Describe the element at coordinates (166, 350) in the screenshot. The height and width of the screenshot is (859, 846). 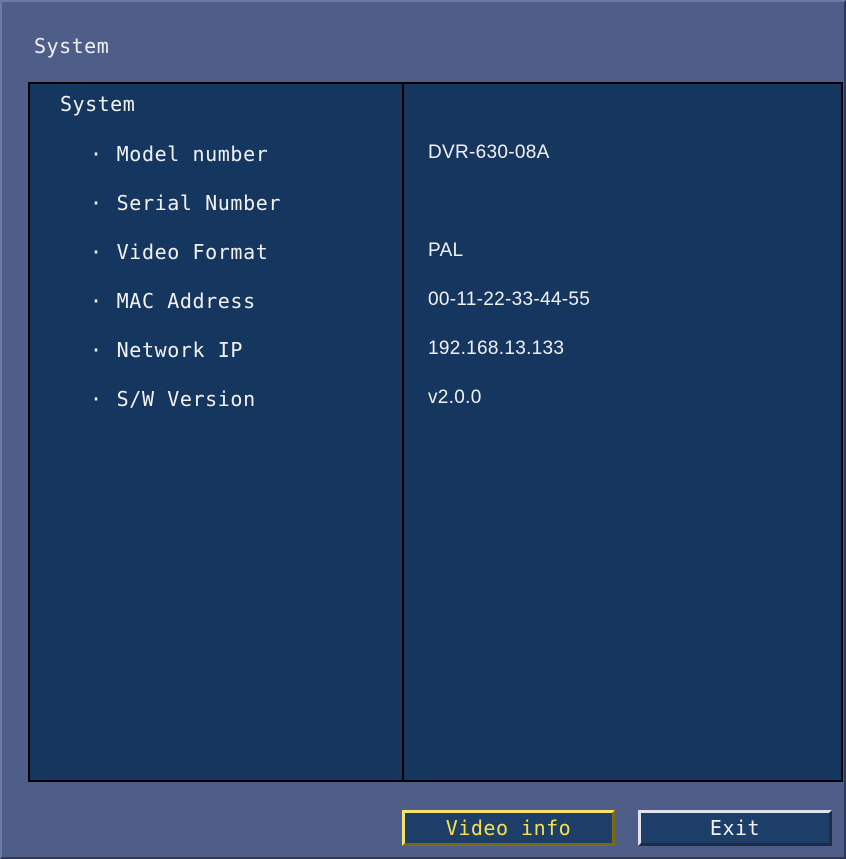
I see `network-ip-label: Network IP` at that location.